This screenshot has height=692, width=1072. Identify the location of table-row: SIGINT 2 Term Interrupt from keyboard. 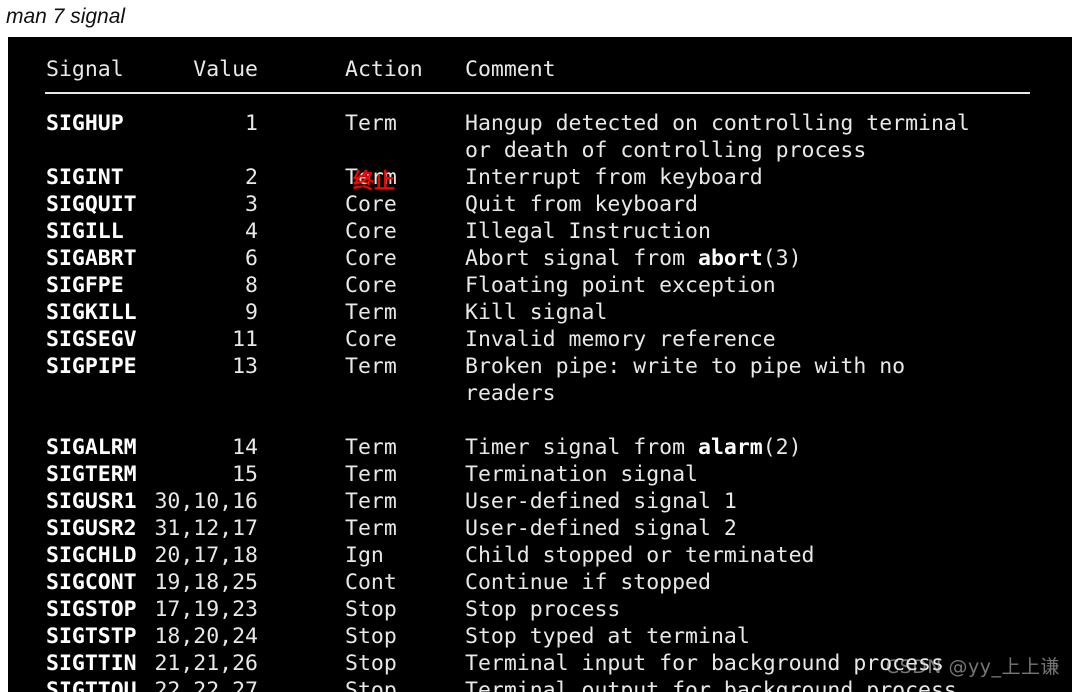
(540, 177).